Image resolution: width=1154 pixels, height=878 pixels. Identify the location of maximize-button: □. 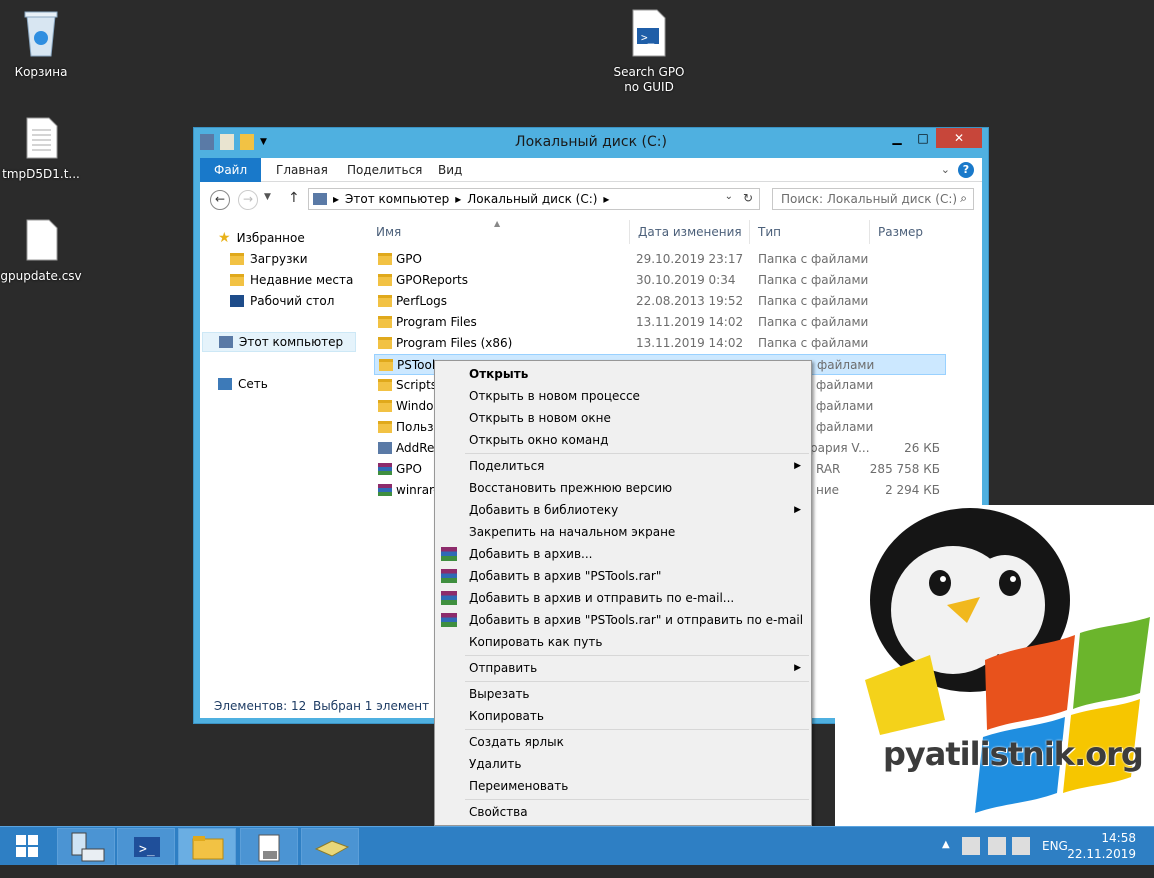
(923, 138).